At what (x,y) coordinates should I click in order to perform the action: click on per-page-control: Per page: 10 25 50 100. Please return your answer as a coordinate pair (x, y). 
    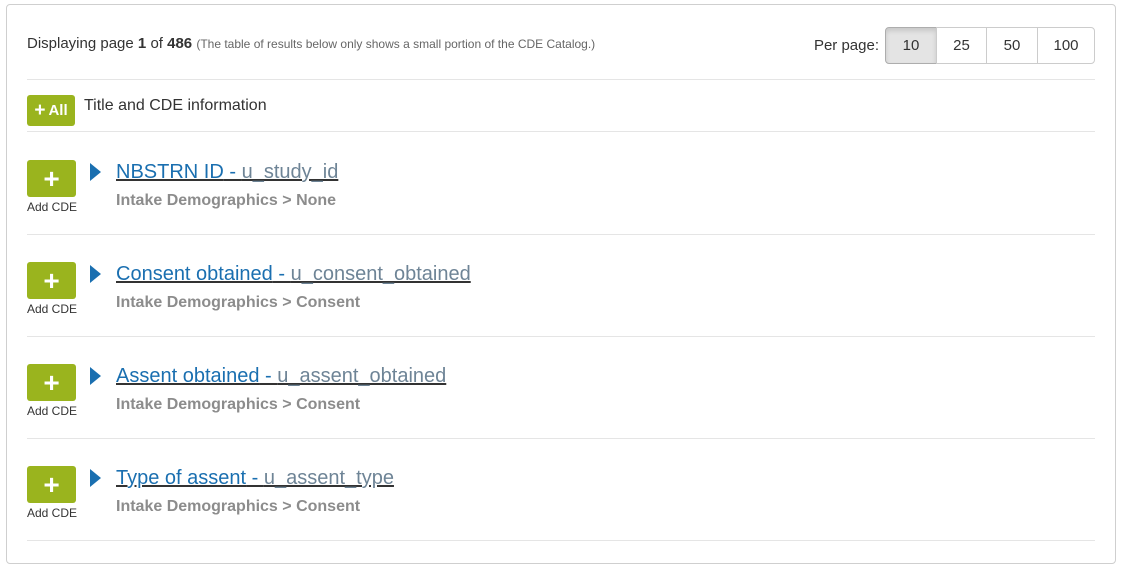
    Looking at the image, I should click on (954, 45).